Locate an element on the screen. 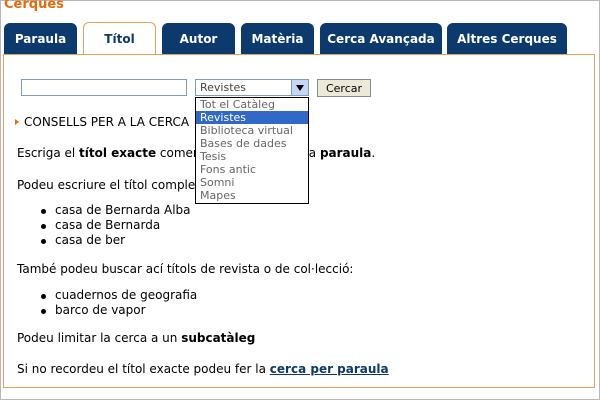  tab-cerca-avancada: Cerca Avançada is located at coordinates (381, 38).